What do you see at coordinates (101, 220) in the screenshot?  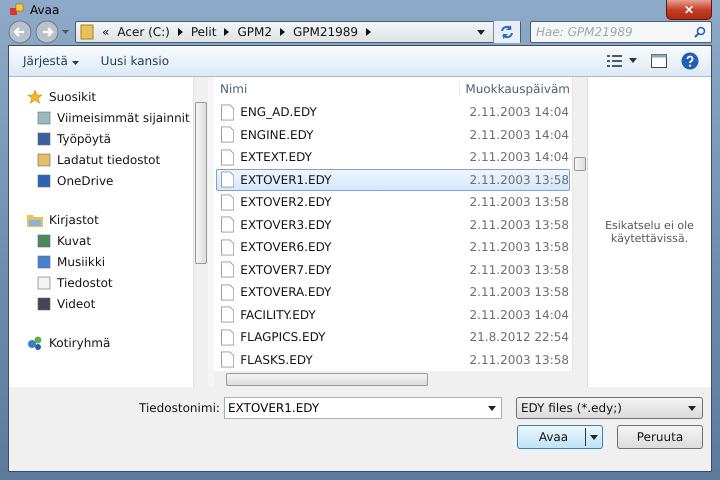 I see `sidebar-item: Kirjastot` at bounding box center [101, 220].